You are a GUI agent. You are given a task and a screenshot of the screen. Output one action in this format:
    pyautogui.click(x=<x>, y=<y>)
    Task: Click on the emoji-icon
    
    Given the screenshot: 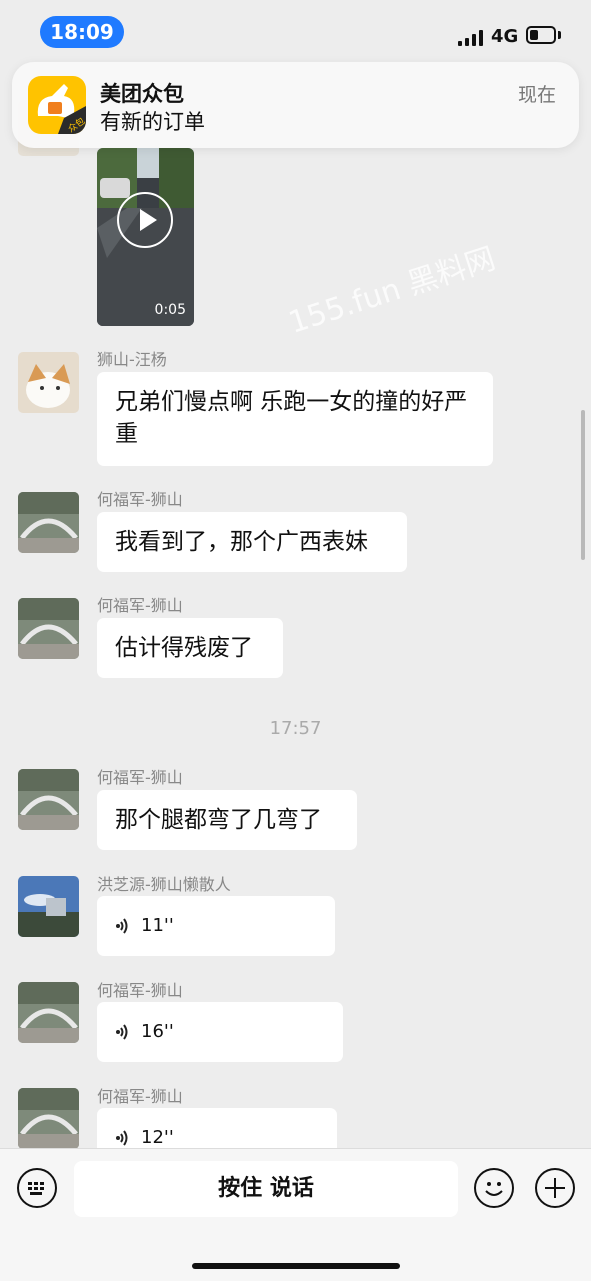 What is the action you would take?
    pyautogui.click(x=494, y=1188)
    